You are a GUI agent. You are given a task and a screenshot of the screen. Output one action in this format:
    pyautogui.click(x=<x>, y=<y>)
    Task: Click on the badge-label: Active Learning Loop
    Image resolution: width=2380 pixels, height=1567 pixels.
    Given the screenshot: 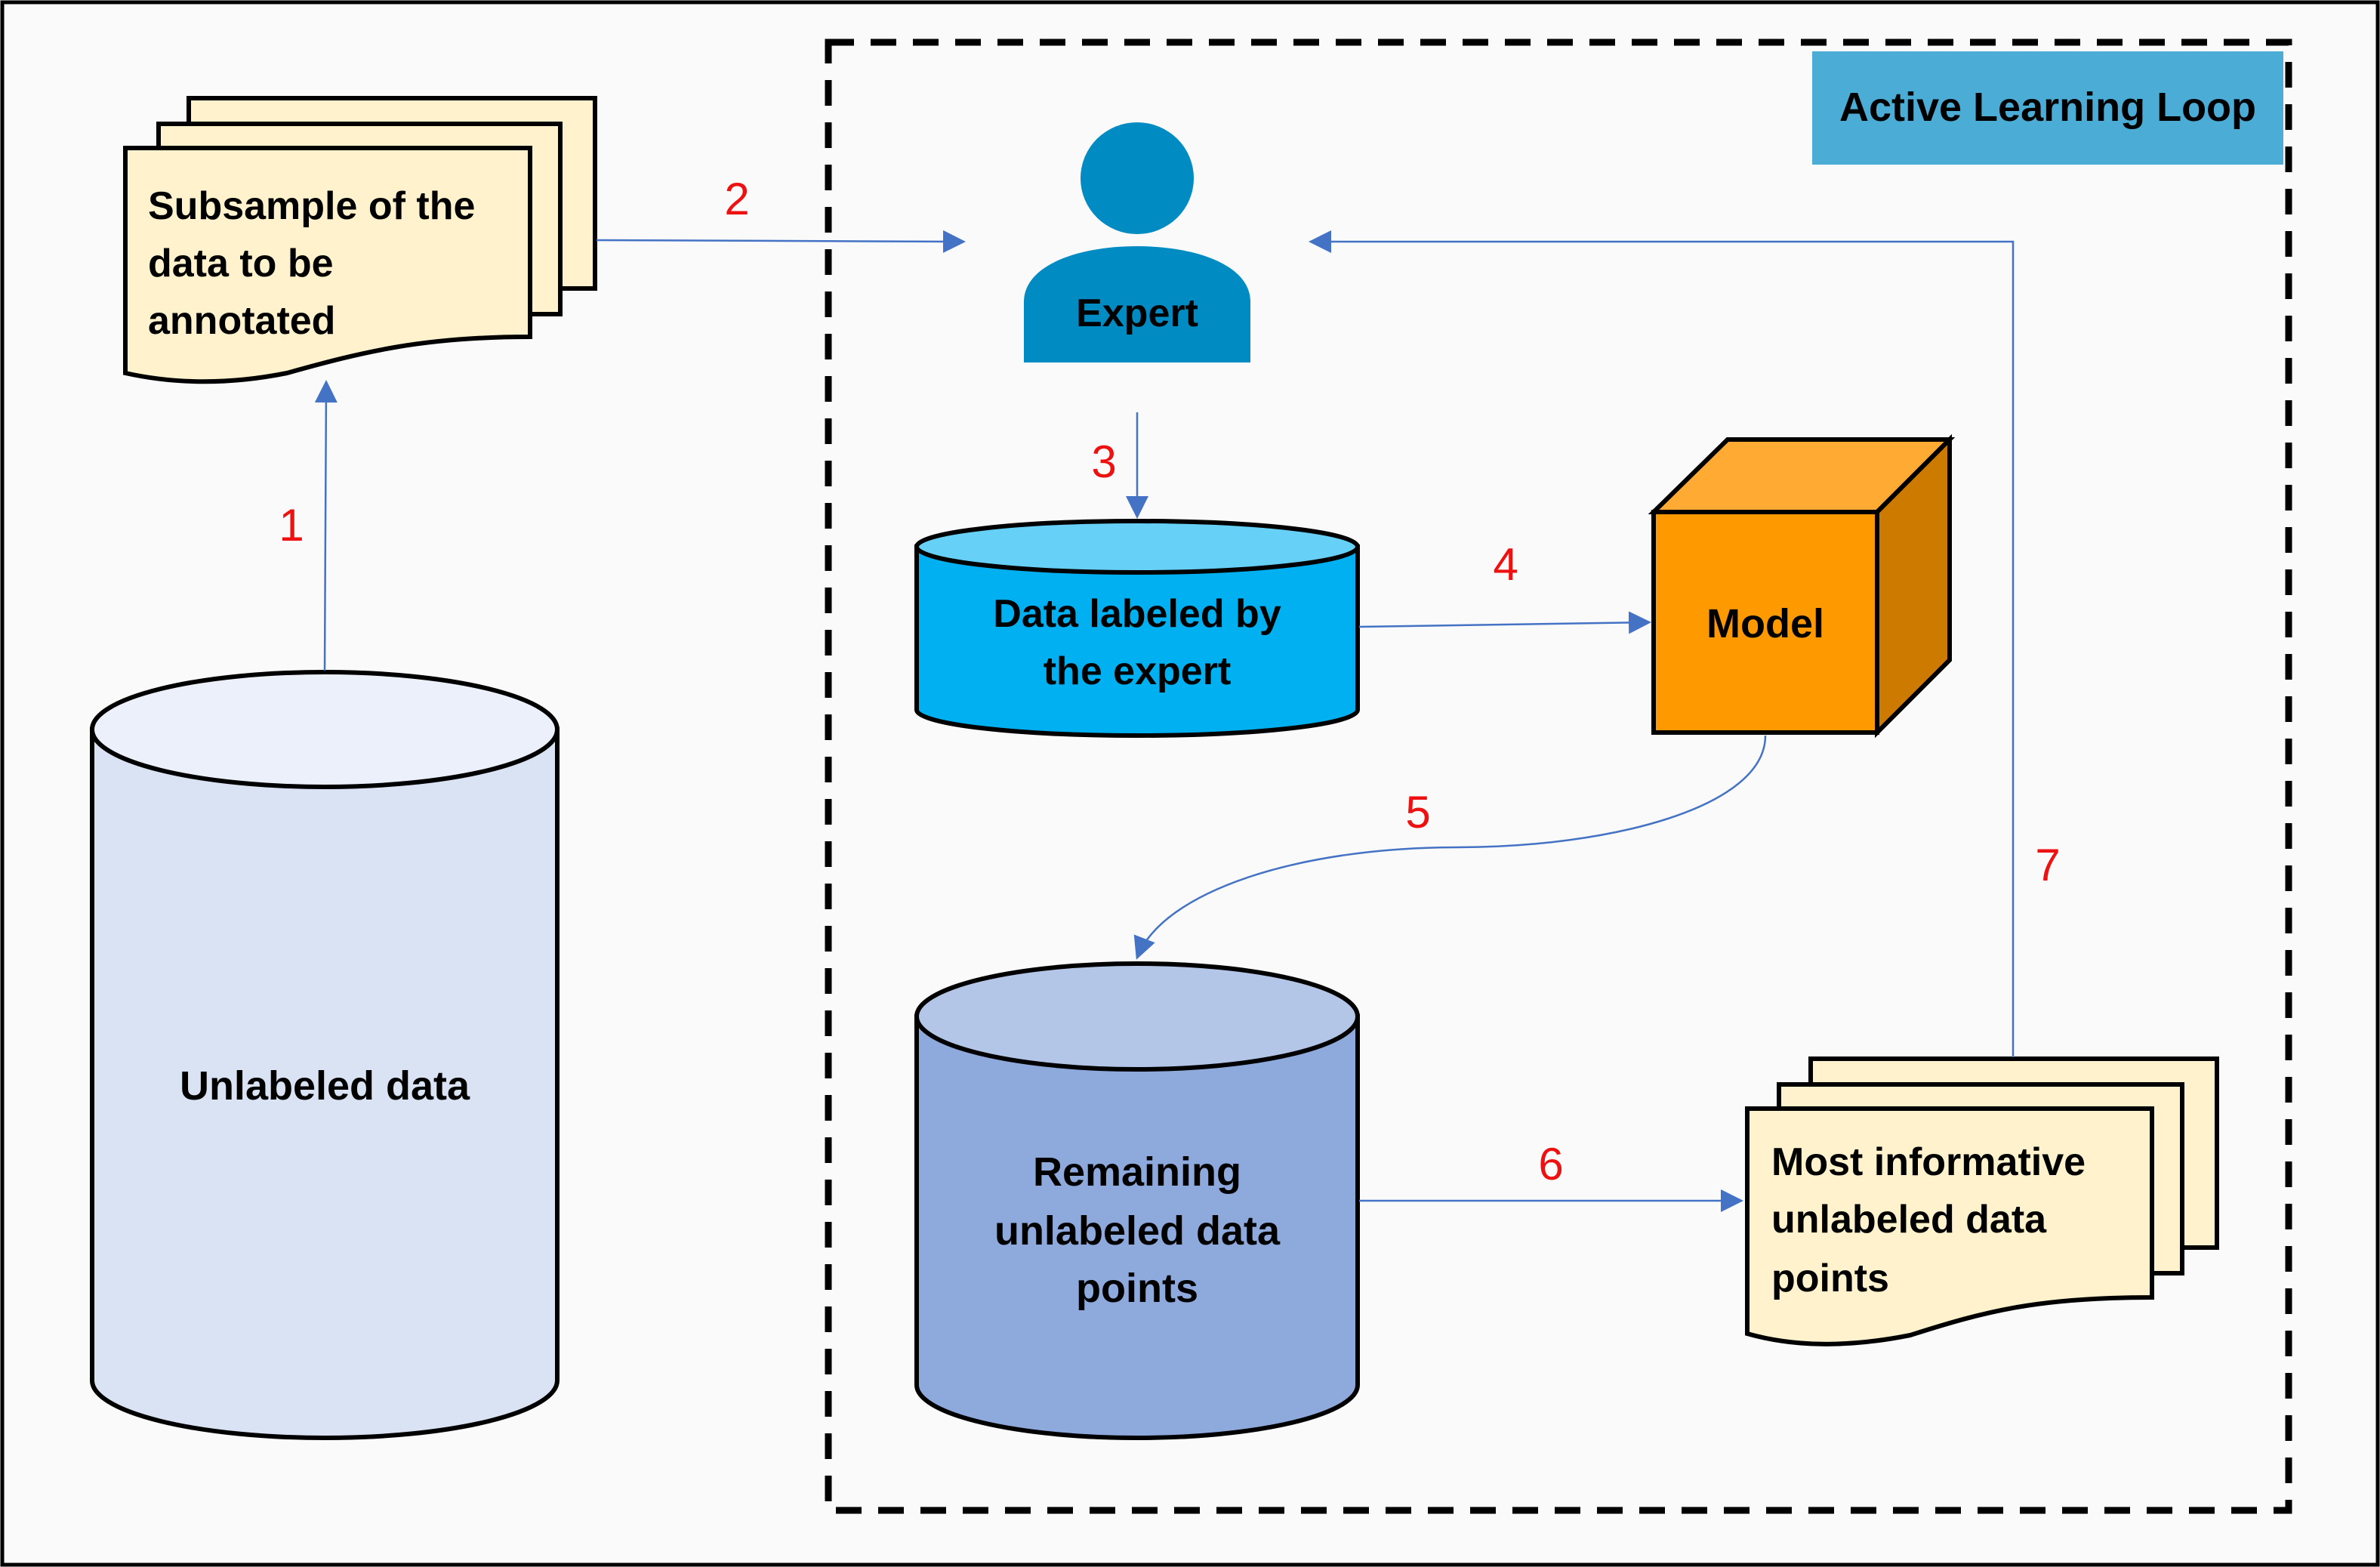 What is the action you would take?
    pyautogui.click(x=2047, y=107)
    